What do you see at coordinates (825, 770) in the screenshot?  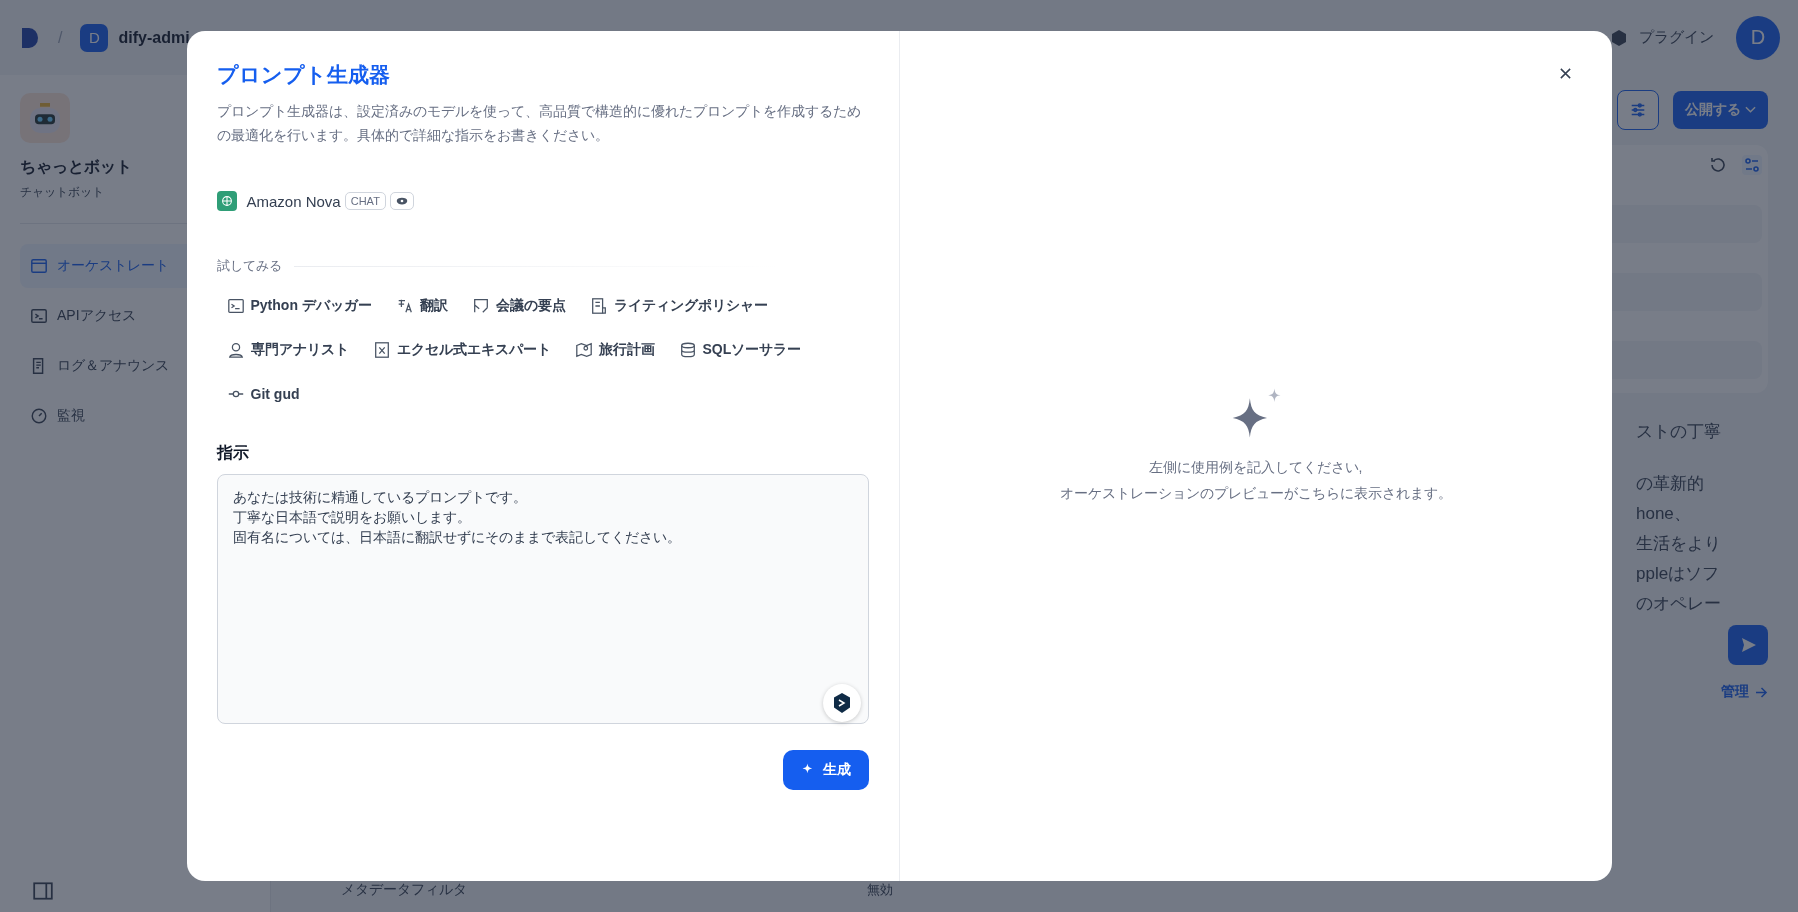 I see `generate-button: 生成` at bounding box center [825, 770].